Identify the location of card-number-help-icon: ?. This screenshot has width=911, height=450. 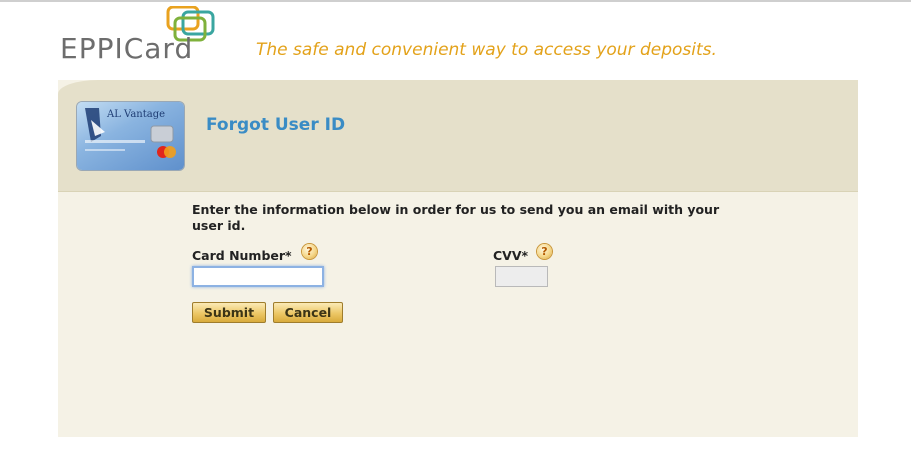
(309, 251).